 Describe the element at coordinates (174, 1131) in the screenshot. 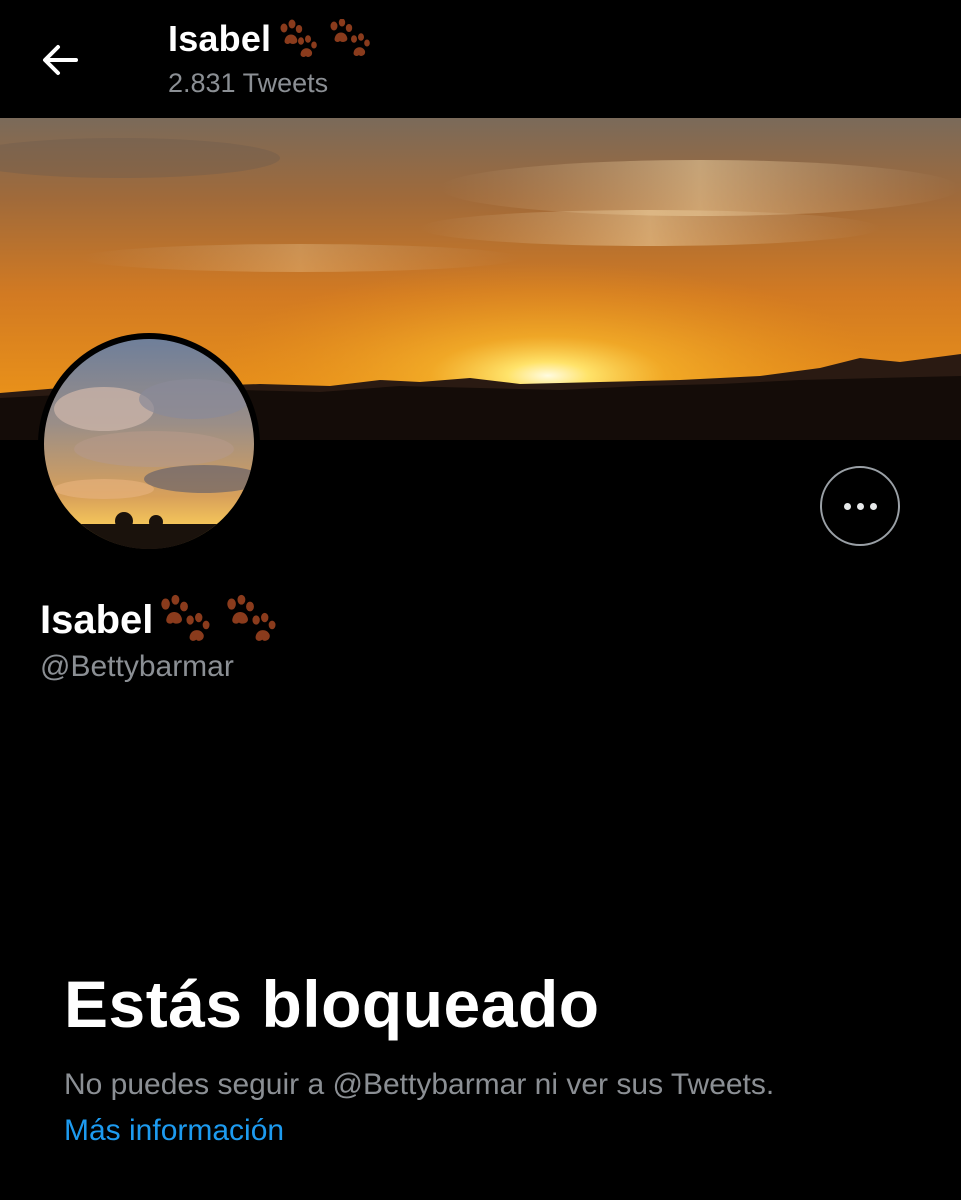

I see `more-info-link: Más información` at that location.